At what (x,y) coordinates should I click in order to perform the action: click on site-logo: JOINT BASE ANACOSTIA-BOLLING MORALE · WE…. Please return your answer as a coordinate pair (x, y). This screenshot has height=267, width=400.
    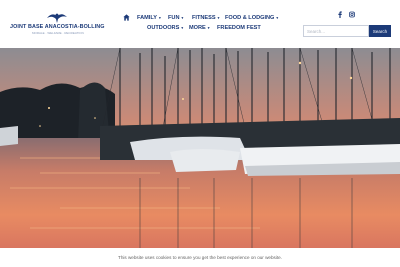
    Looking at the image, I should click on (57, 25).